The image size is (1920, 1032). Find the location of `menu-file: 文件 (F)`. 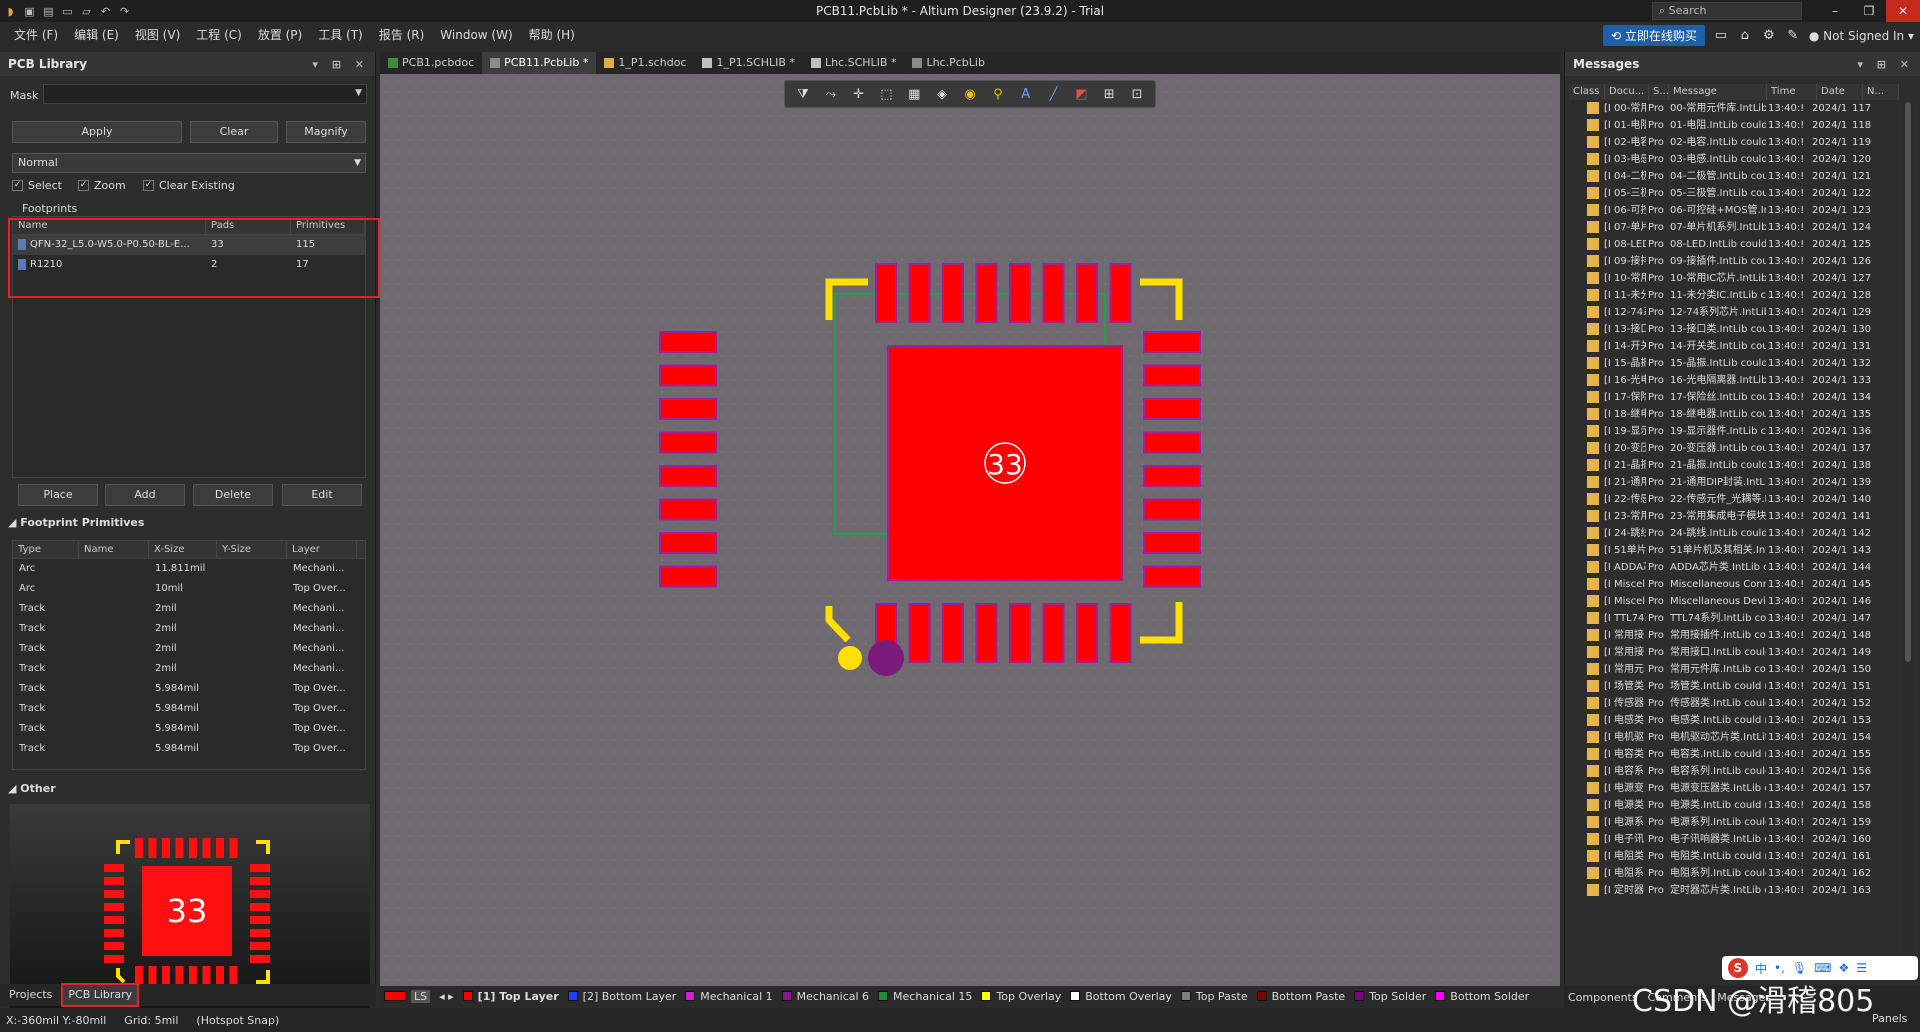

menu-file: 文件 (F) is located at coordinates (36, 35).